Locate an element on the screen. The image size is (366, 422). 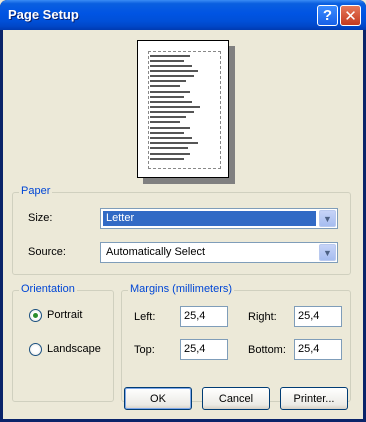
landscape-label: Landscape is located at coordinates (74, 349).